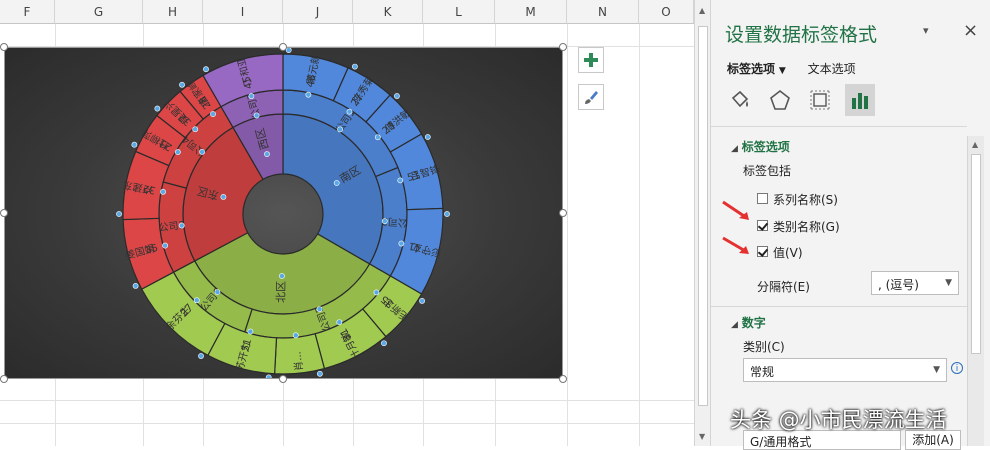  What do you see at coordinates (243, 12) in the screenshot?
I see `column-header-i: I` at bounding box center [243, 12].